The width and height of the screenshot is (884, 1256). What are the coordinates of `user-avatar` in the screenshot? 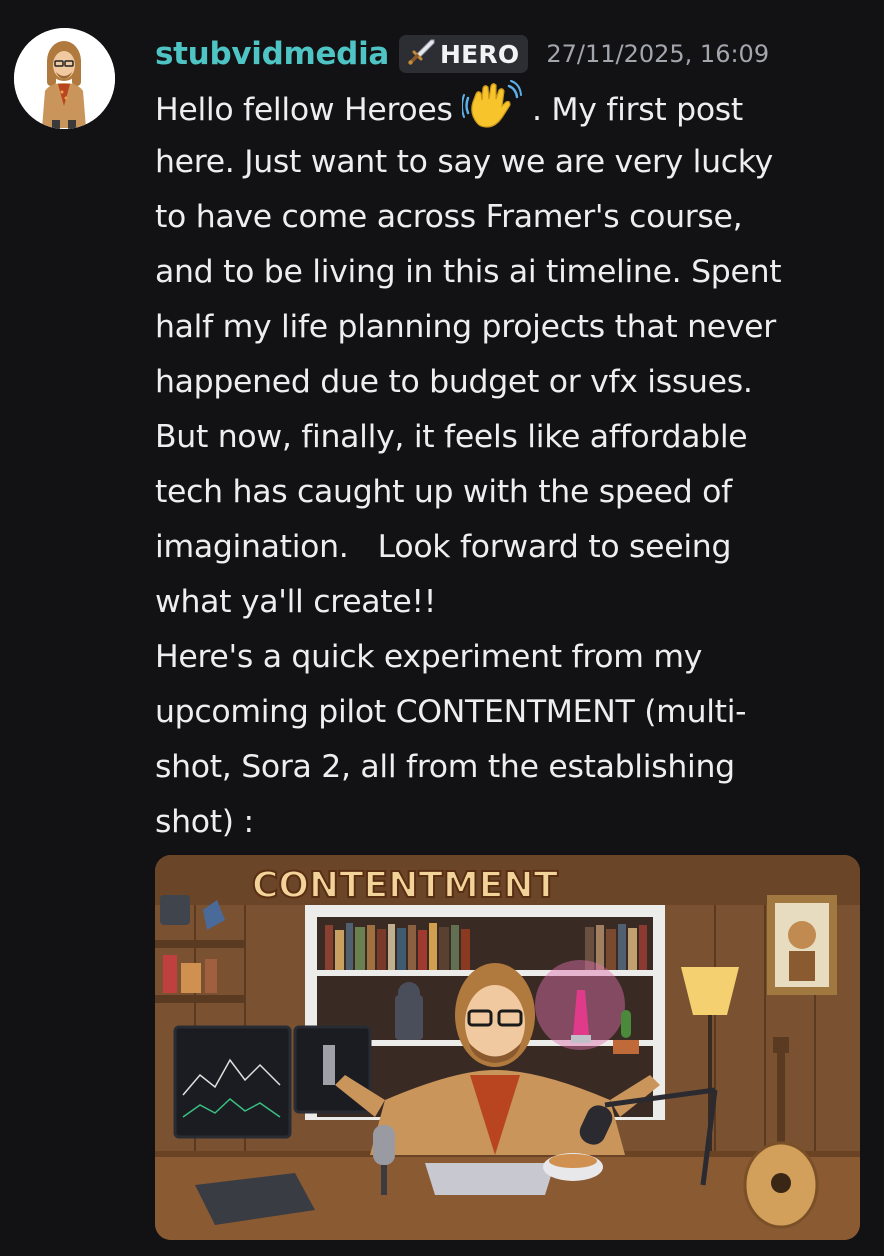 It's located at (64, 78).